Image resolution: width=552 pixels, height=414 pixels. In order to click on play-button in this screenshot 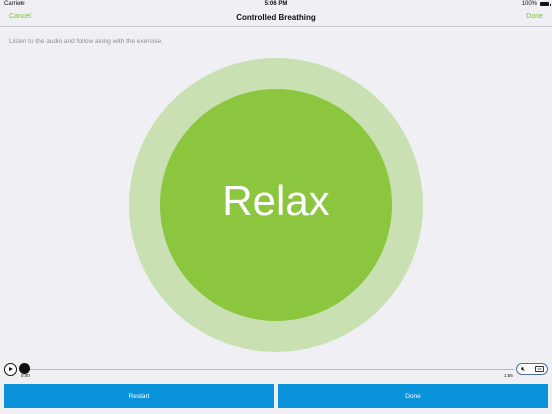, I will do `click(10, 369)`.